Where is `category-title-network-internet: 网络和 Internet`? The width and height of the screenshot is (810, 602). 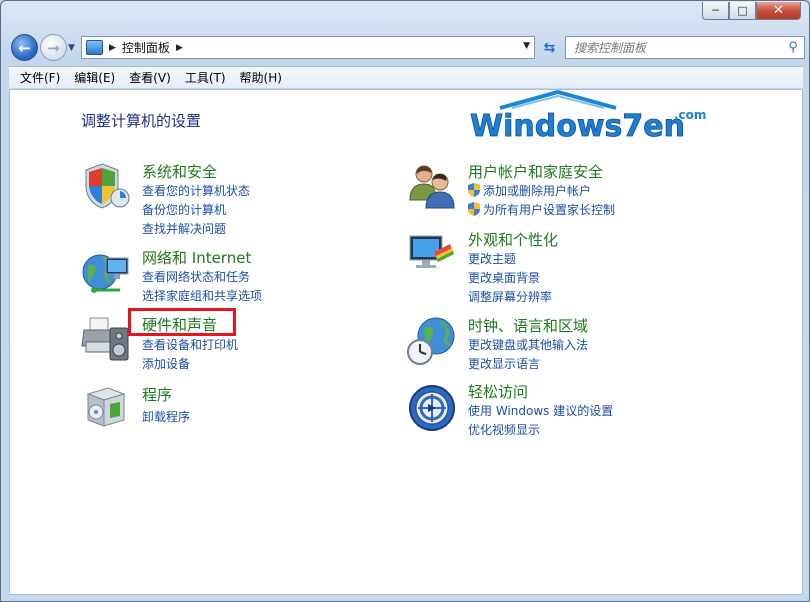
category-title-network-internet: 网络和 Internet is located at coordinates (196, 257).